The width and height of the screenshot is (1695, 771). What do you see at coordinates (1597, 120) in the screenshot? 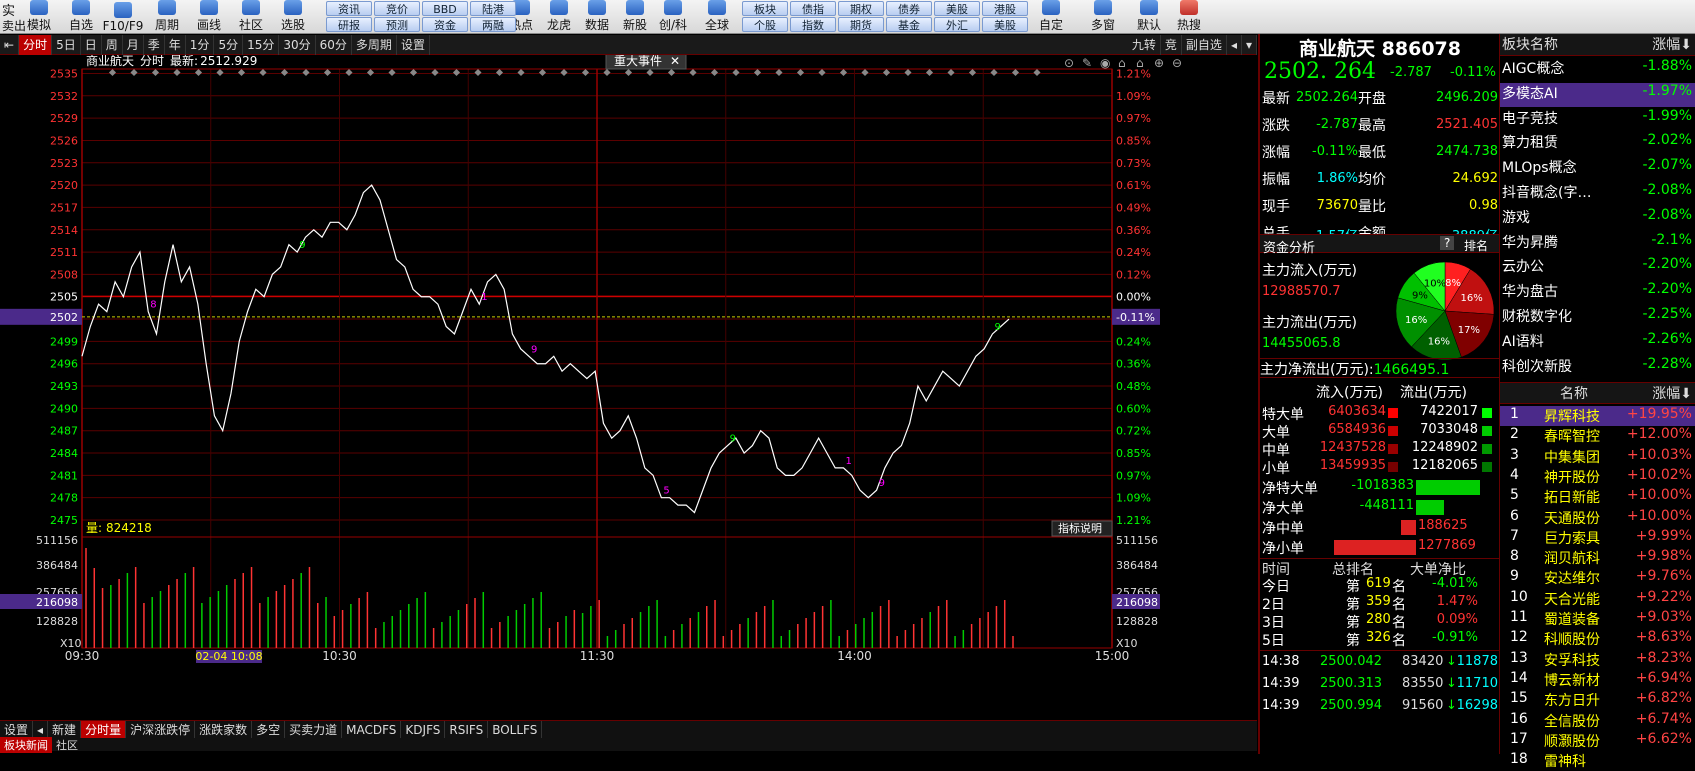
I see `sector-item: 电子竞技 -1.99%` at bounding box center [1597, 120].